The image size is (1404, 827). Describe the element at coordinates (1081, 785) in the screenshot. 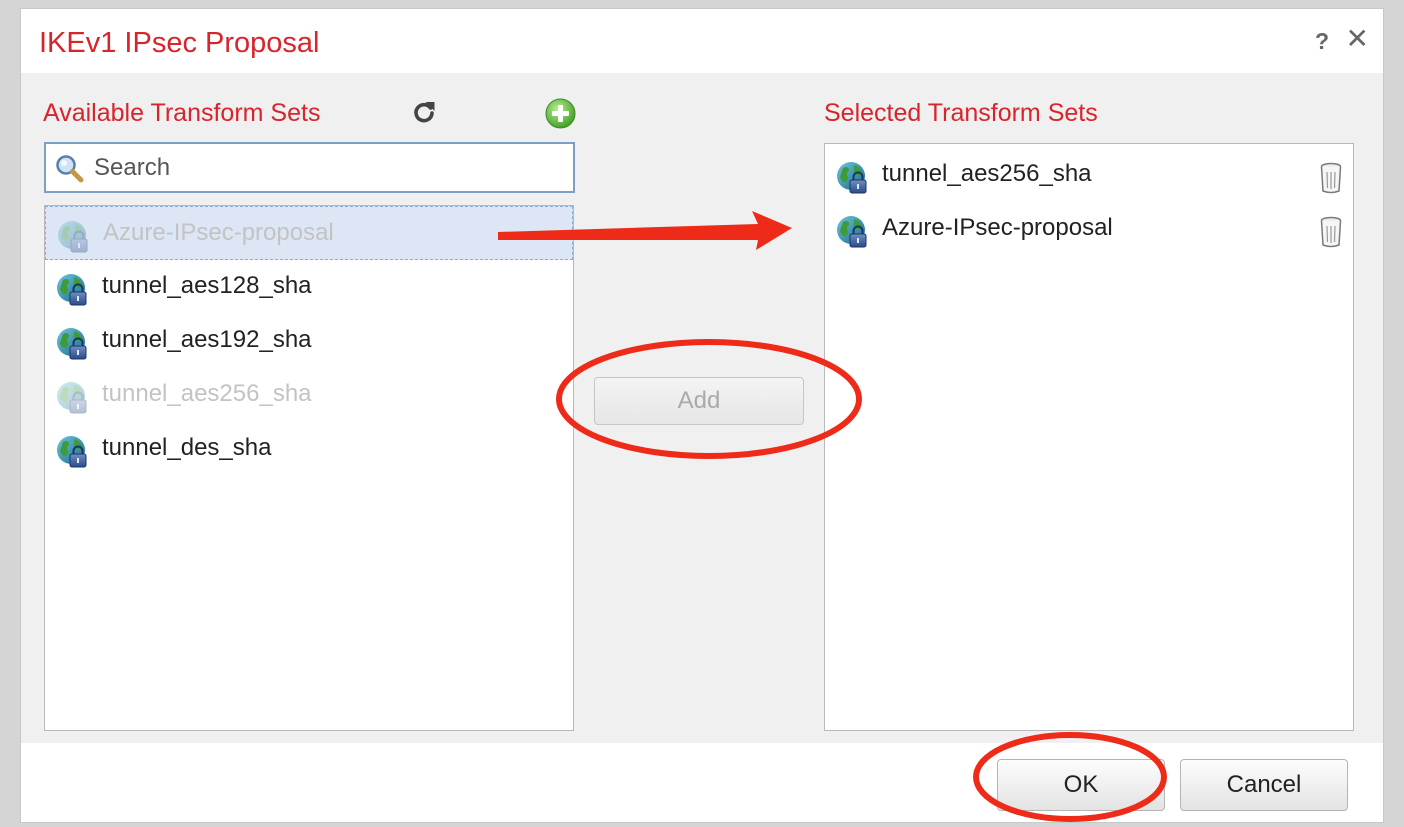

I see `ok-button: OK` at that location.